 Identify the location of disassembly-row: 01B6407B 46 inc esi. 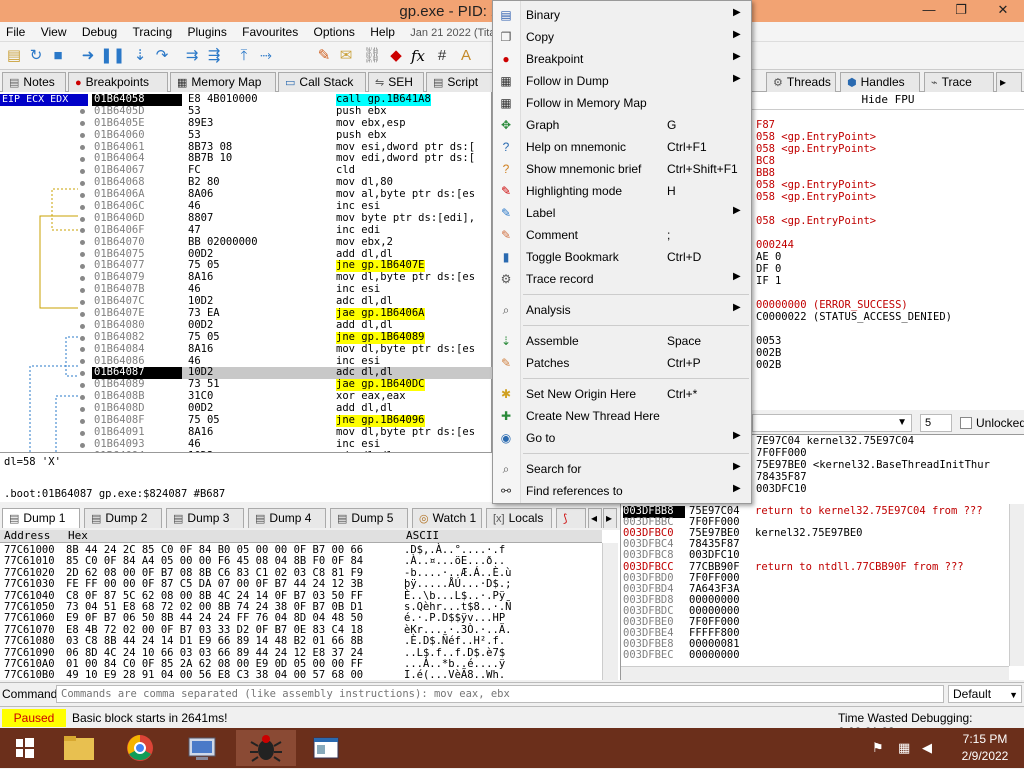
(292, 289).